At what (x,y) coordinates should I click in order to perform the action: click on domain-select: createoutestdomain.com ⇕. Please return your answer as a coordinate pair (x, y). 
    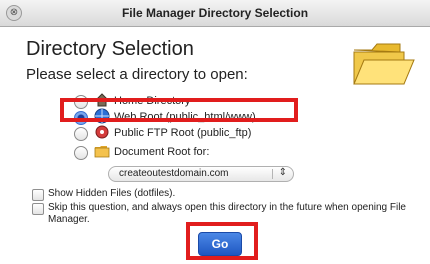
    Looking at the image, I should click on (201, 174).